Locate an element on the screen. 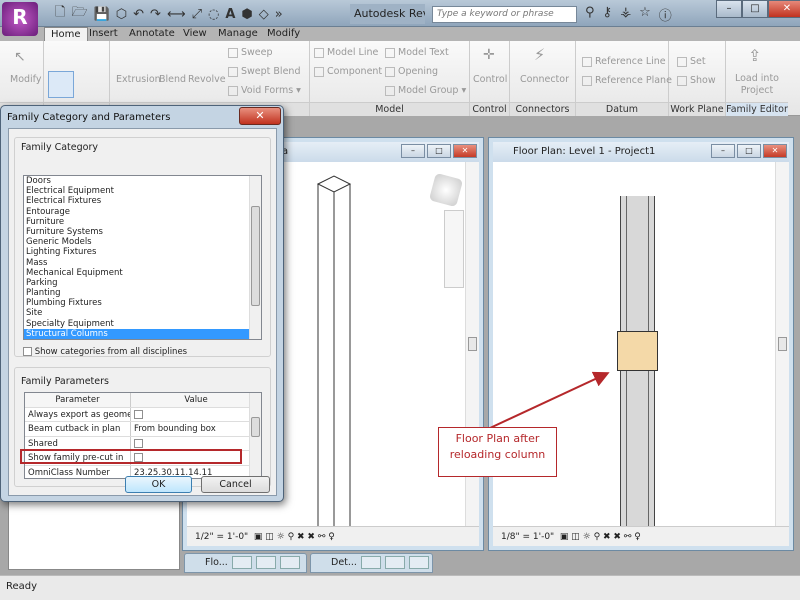 Image resolution: width=800 pixels, height=600 pixels. cancel-button: Cancel is located at coordinates (235, 484).